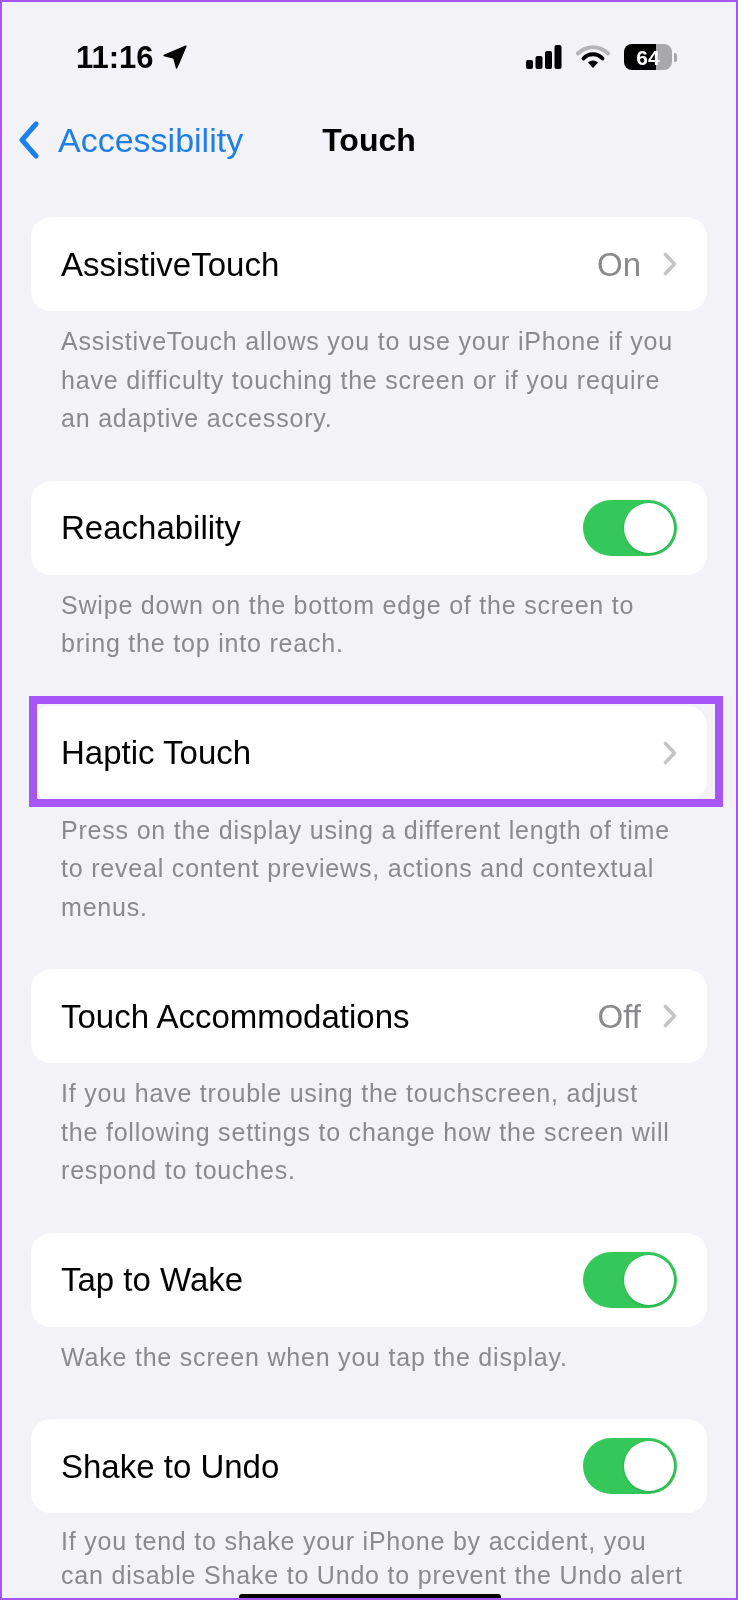  I want to click on toggle-switch, so click(630, 1466).